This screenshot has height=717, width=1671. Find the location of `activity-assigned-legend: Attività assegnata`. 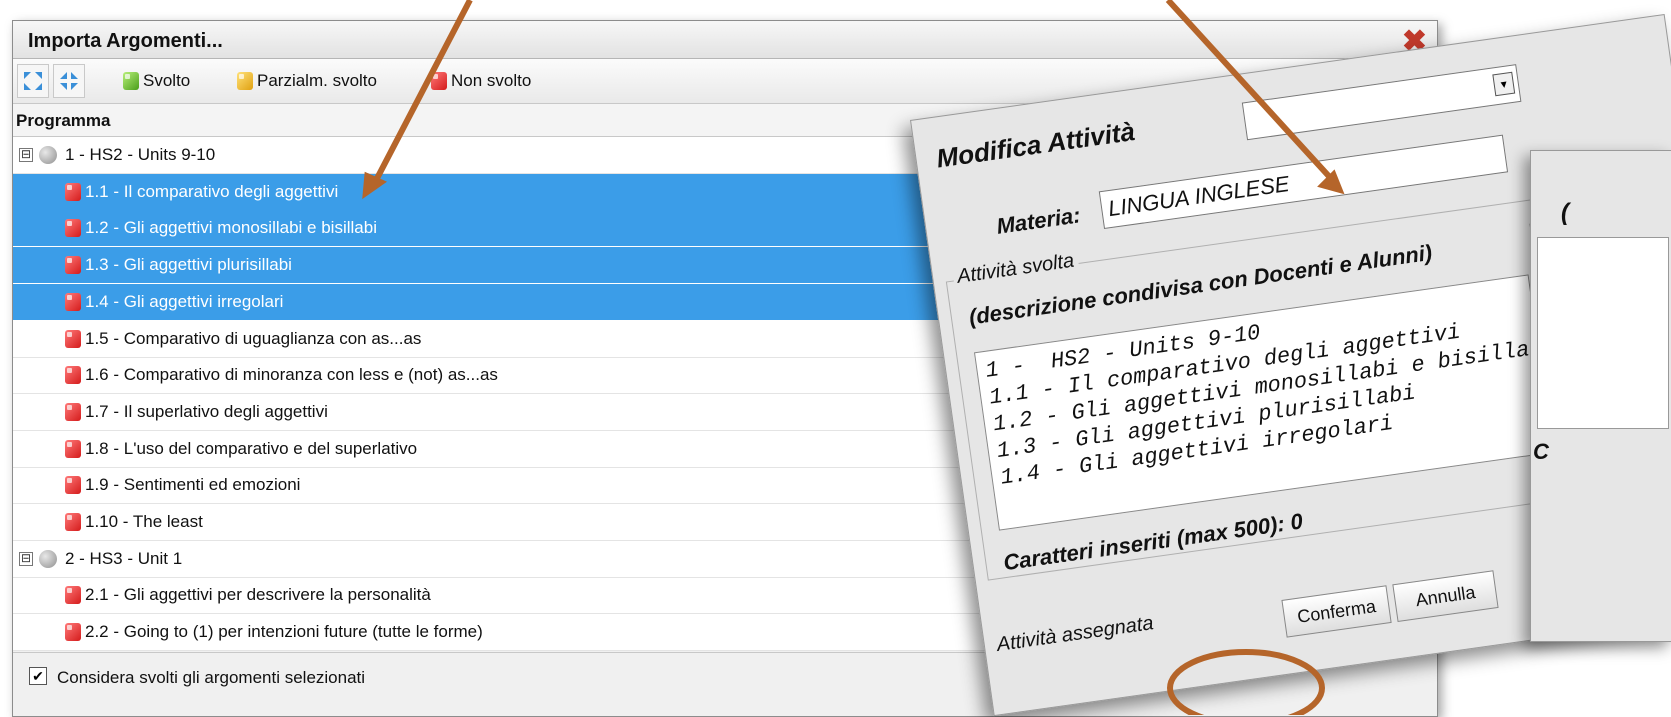

activity-assigned-legend: Attività assegnata is located at coordinates (1075, 634).